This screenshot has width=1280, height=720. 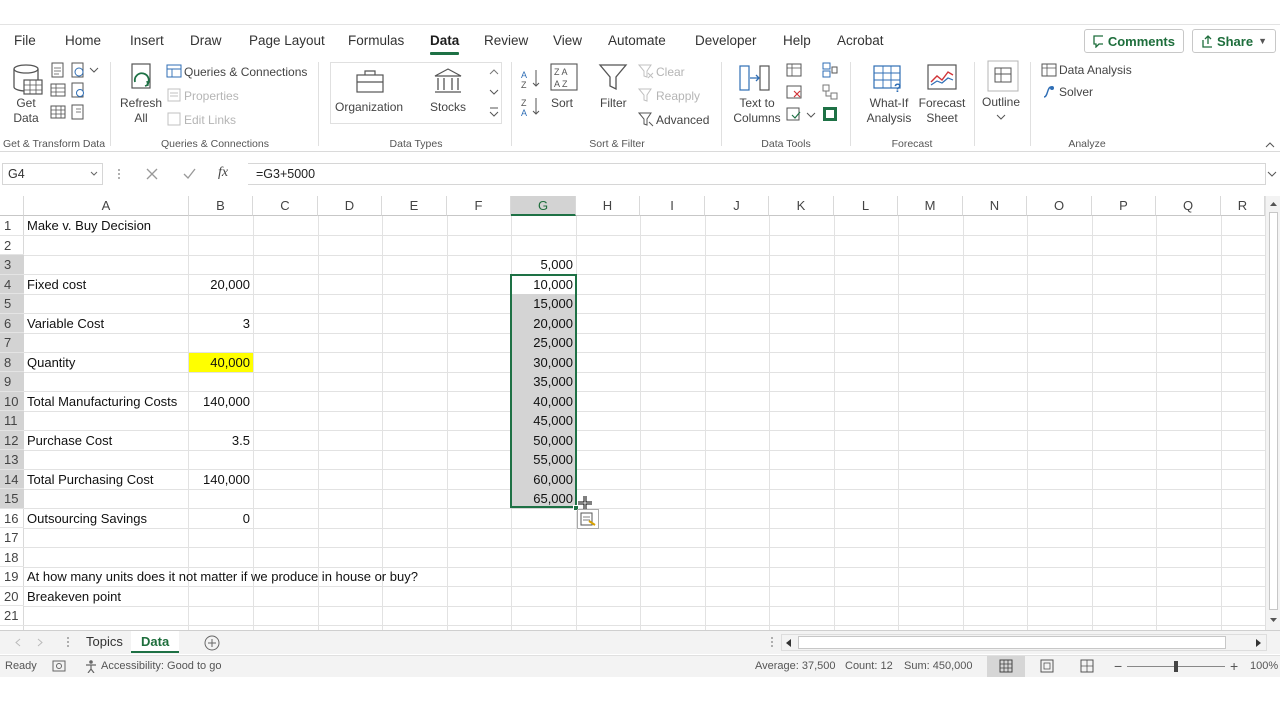 I want to click on column-header: I, so click(x=672, y=206).